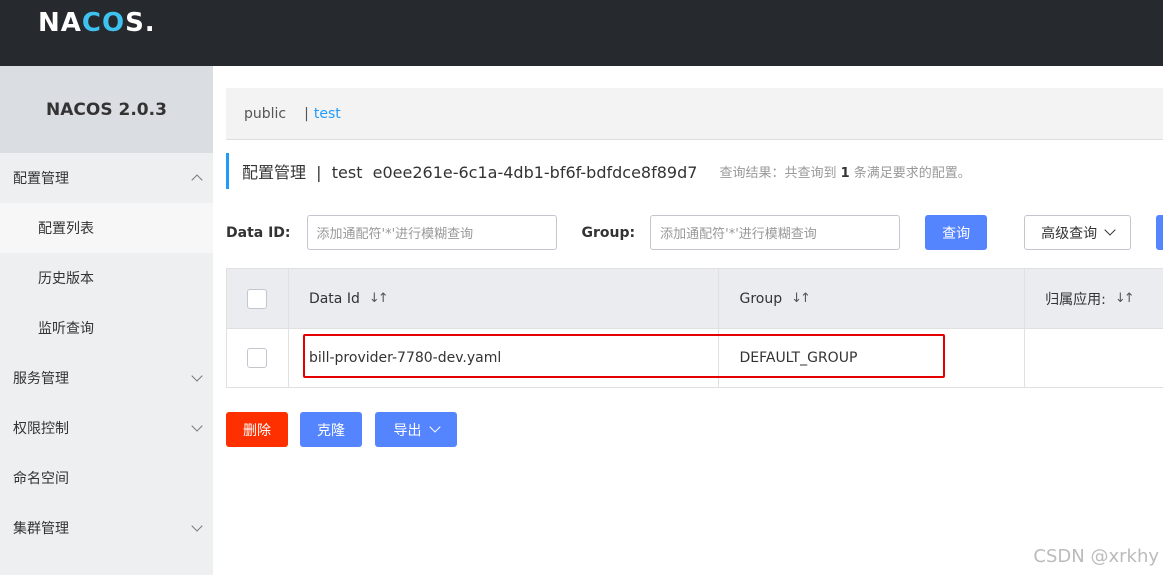  Describe the element at coordinates (106, 478) in the screenshot. I see `sidebar-item-namespace: 命名空间` at that location.